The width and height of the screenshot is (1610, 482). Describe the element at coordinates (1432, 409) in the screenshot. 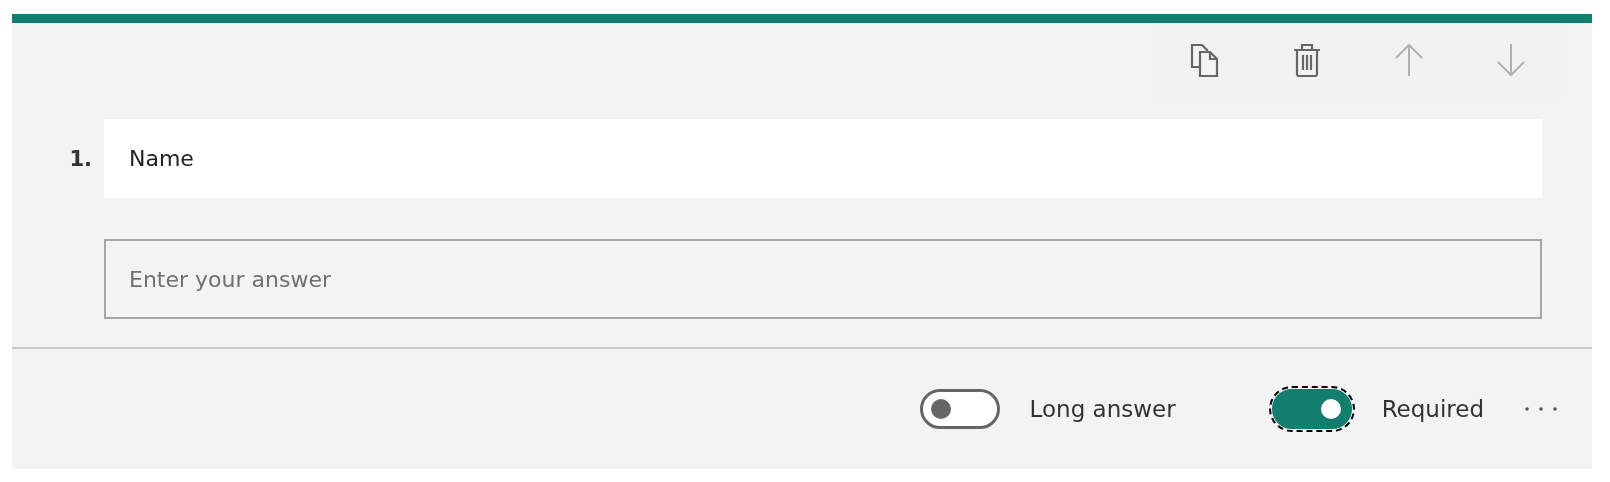

I see `toggle-label: Required` at that location.